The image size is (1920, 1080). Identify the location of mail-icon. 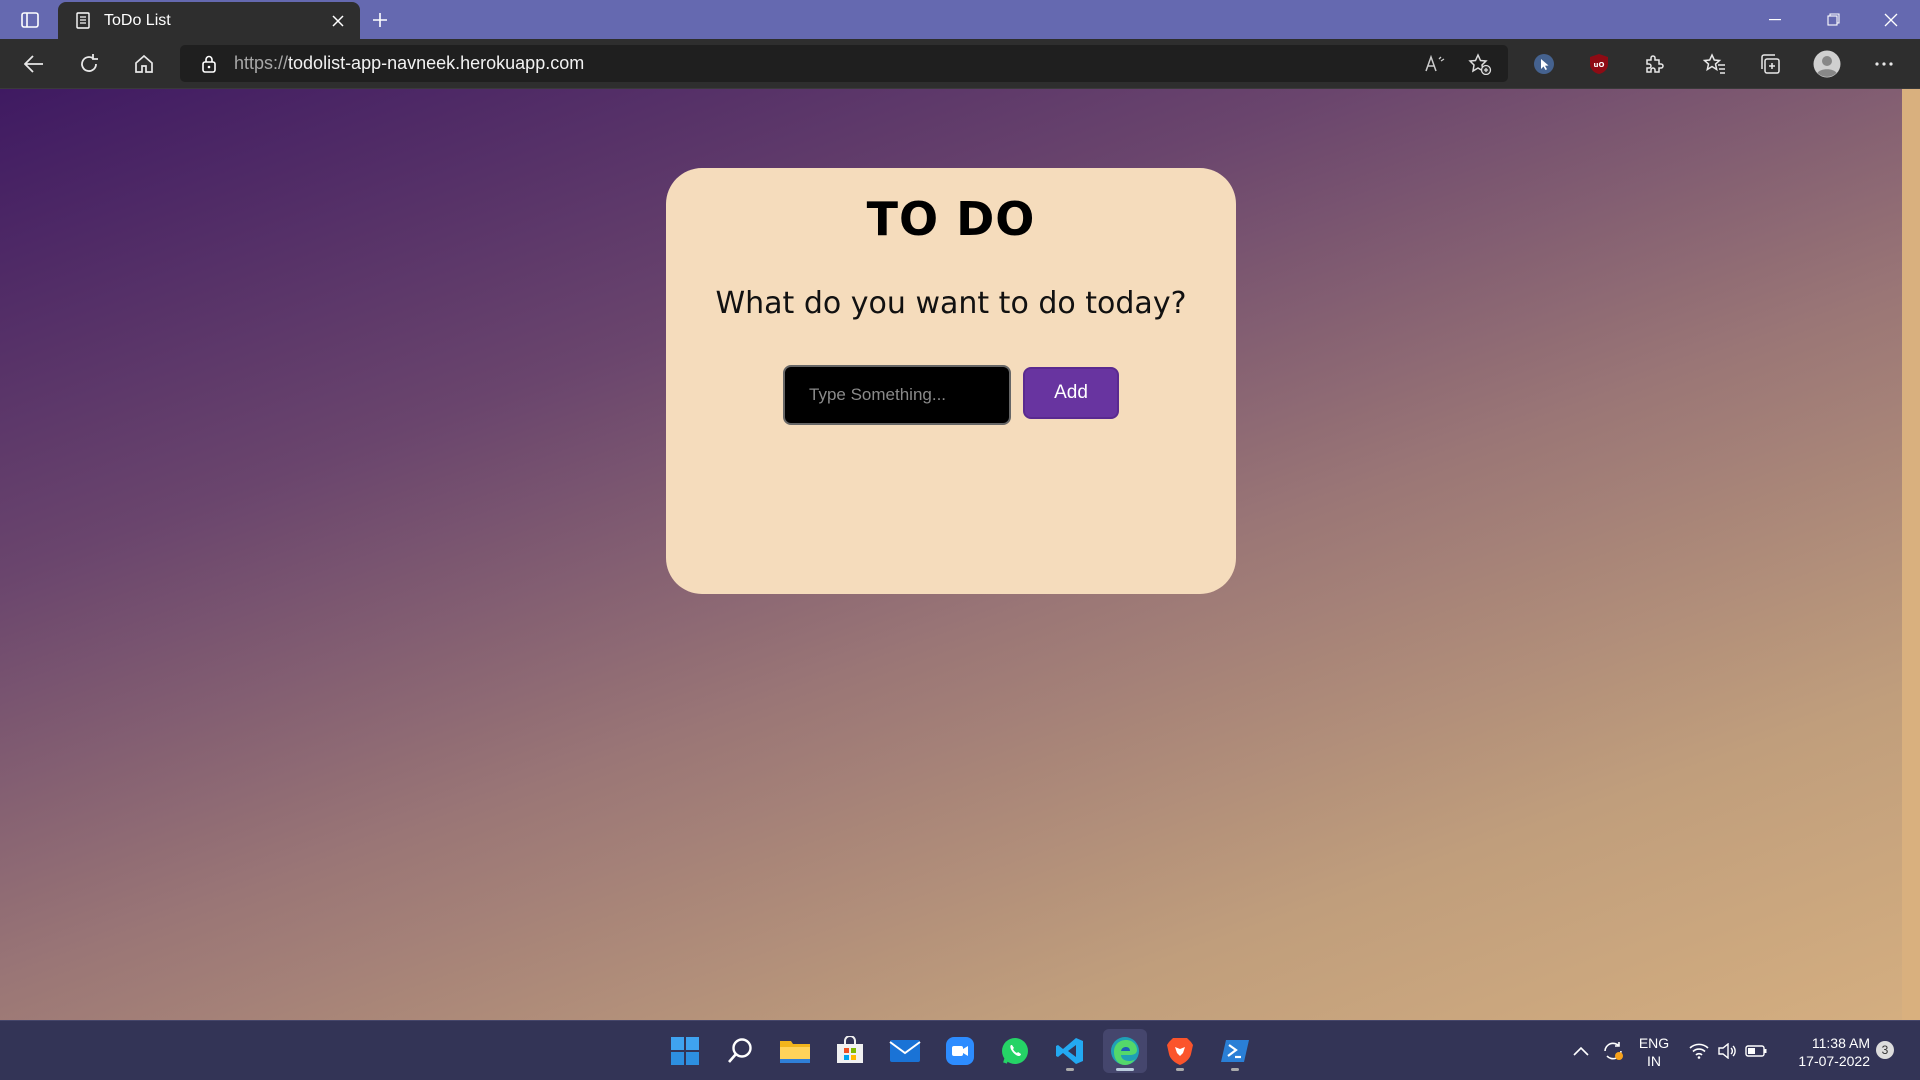
(905, 1051).